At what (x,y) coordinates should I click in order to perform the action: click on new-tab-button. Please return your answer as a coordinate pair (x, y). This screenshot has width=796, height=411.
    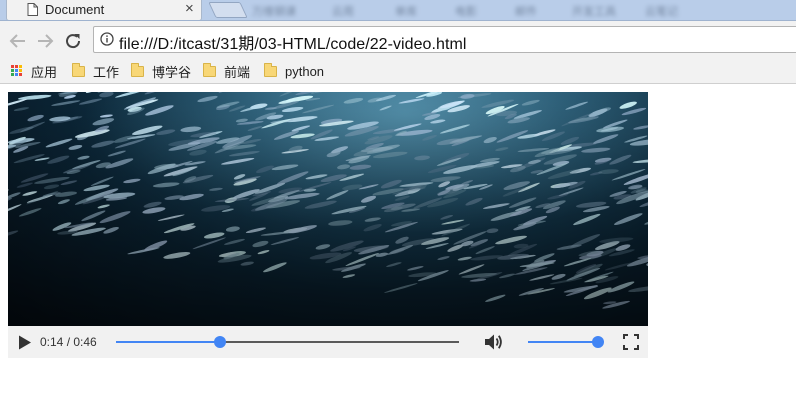
    Looking at the image, I should click on (228, 10).